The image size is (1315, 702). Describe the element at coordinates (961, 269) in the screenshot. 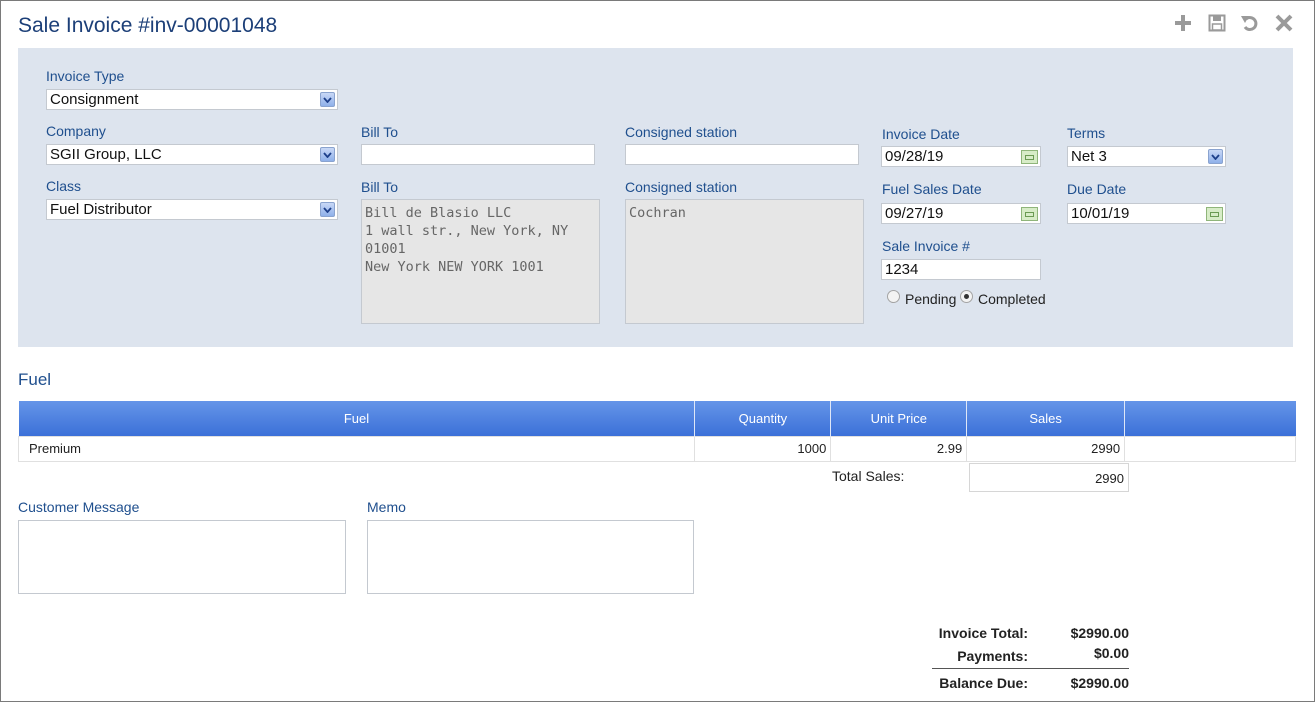

I see `sale-invoice-number-input: 1234` at that location.